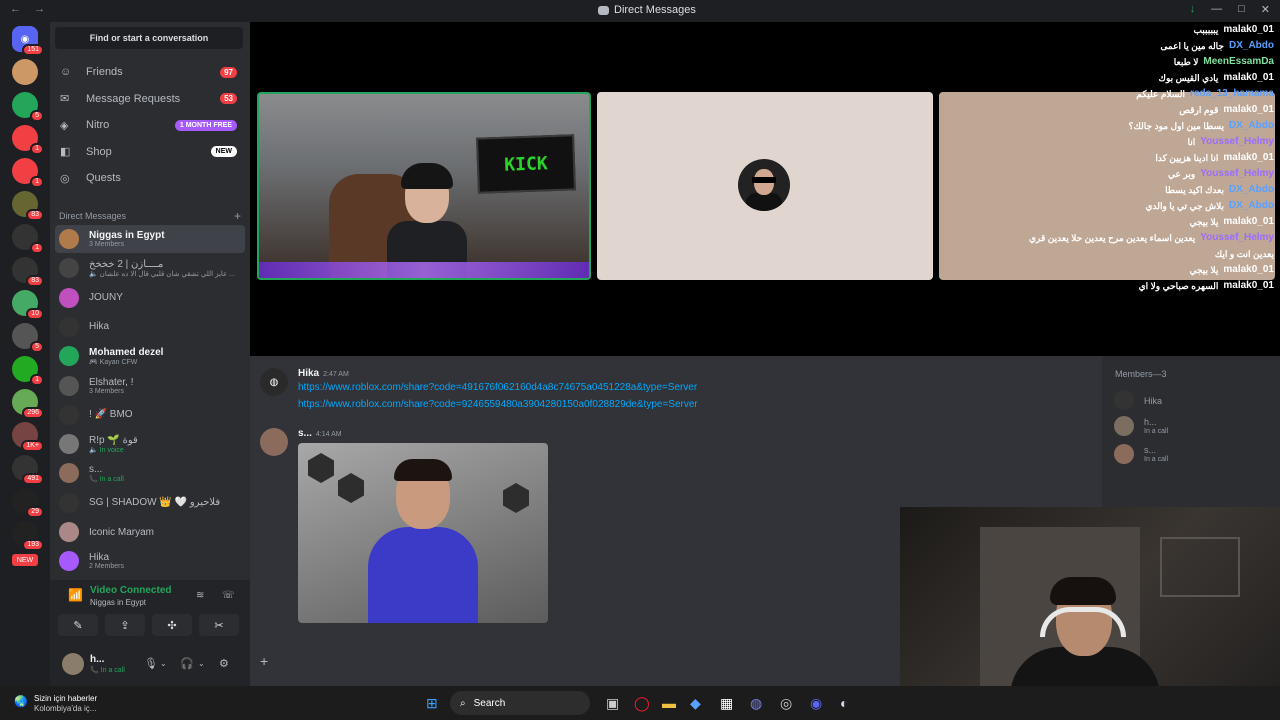  Describe the element at coordinates (125, 625) in the screenshot. I see `screen-share-button: ⇪` at that location.